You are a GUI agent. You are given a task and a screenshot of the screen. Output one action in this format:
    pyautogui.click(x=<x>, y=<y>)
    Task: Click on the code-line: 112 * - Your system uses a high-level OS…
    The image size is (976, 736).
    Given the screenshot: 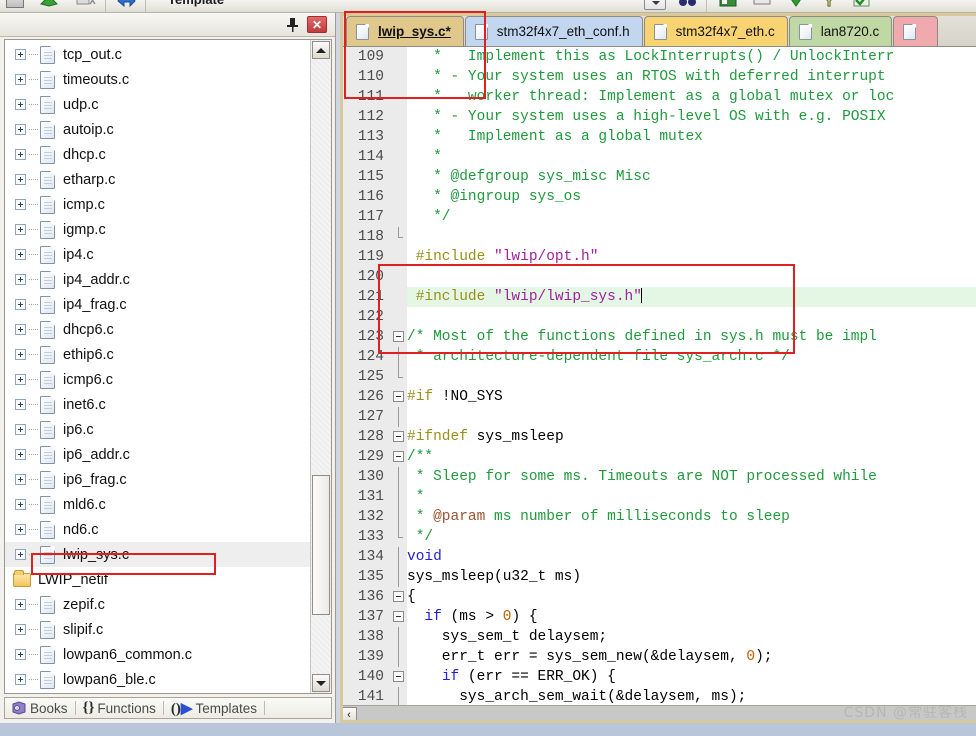 What is the action you would take?
    pyautogui.click(x=658, y=117)
    